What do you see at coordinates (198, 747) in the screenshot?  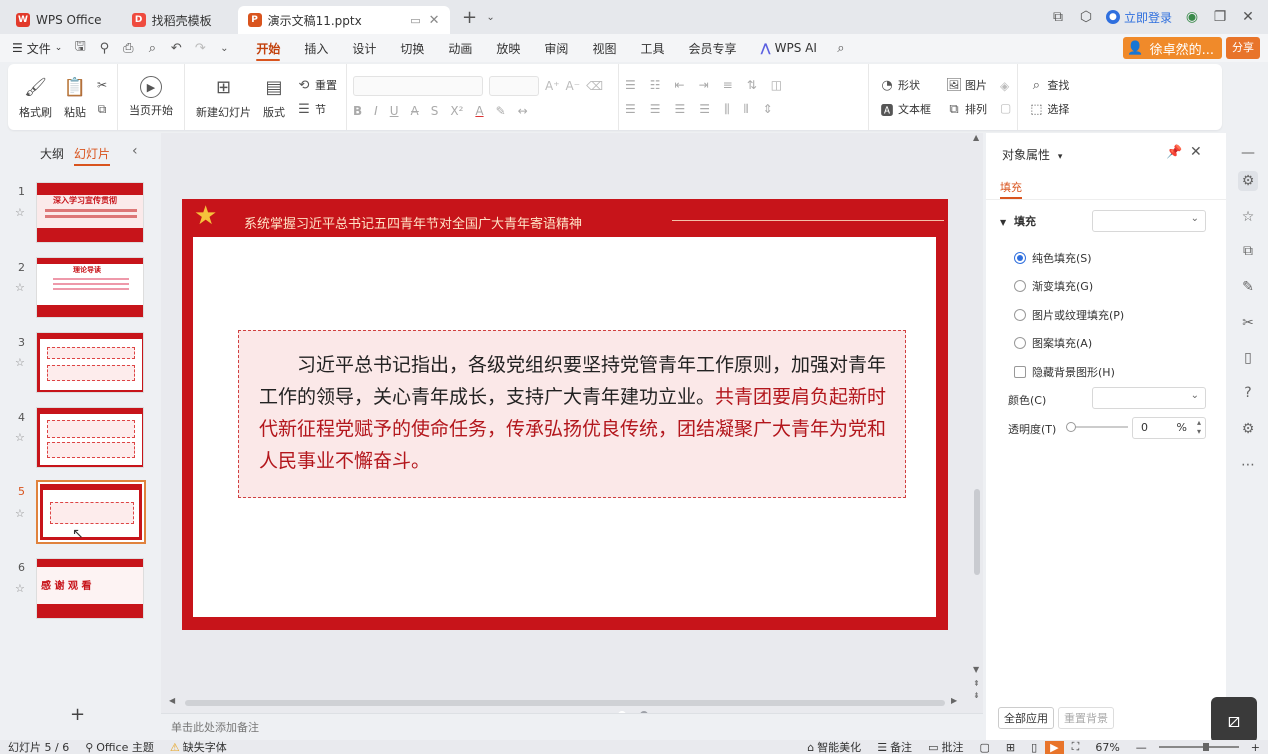 I see `missing-font-indicator: ⚠ 缺失字体` at bounding box center [198, 747].